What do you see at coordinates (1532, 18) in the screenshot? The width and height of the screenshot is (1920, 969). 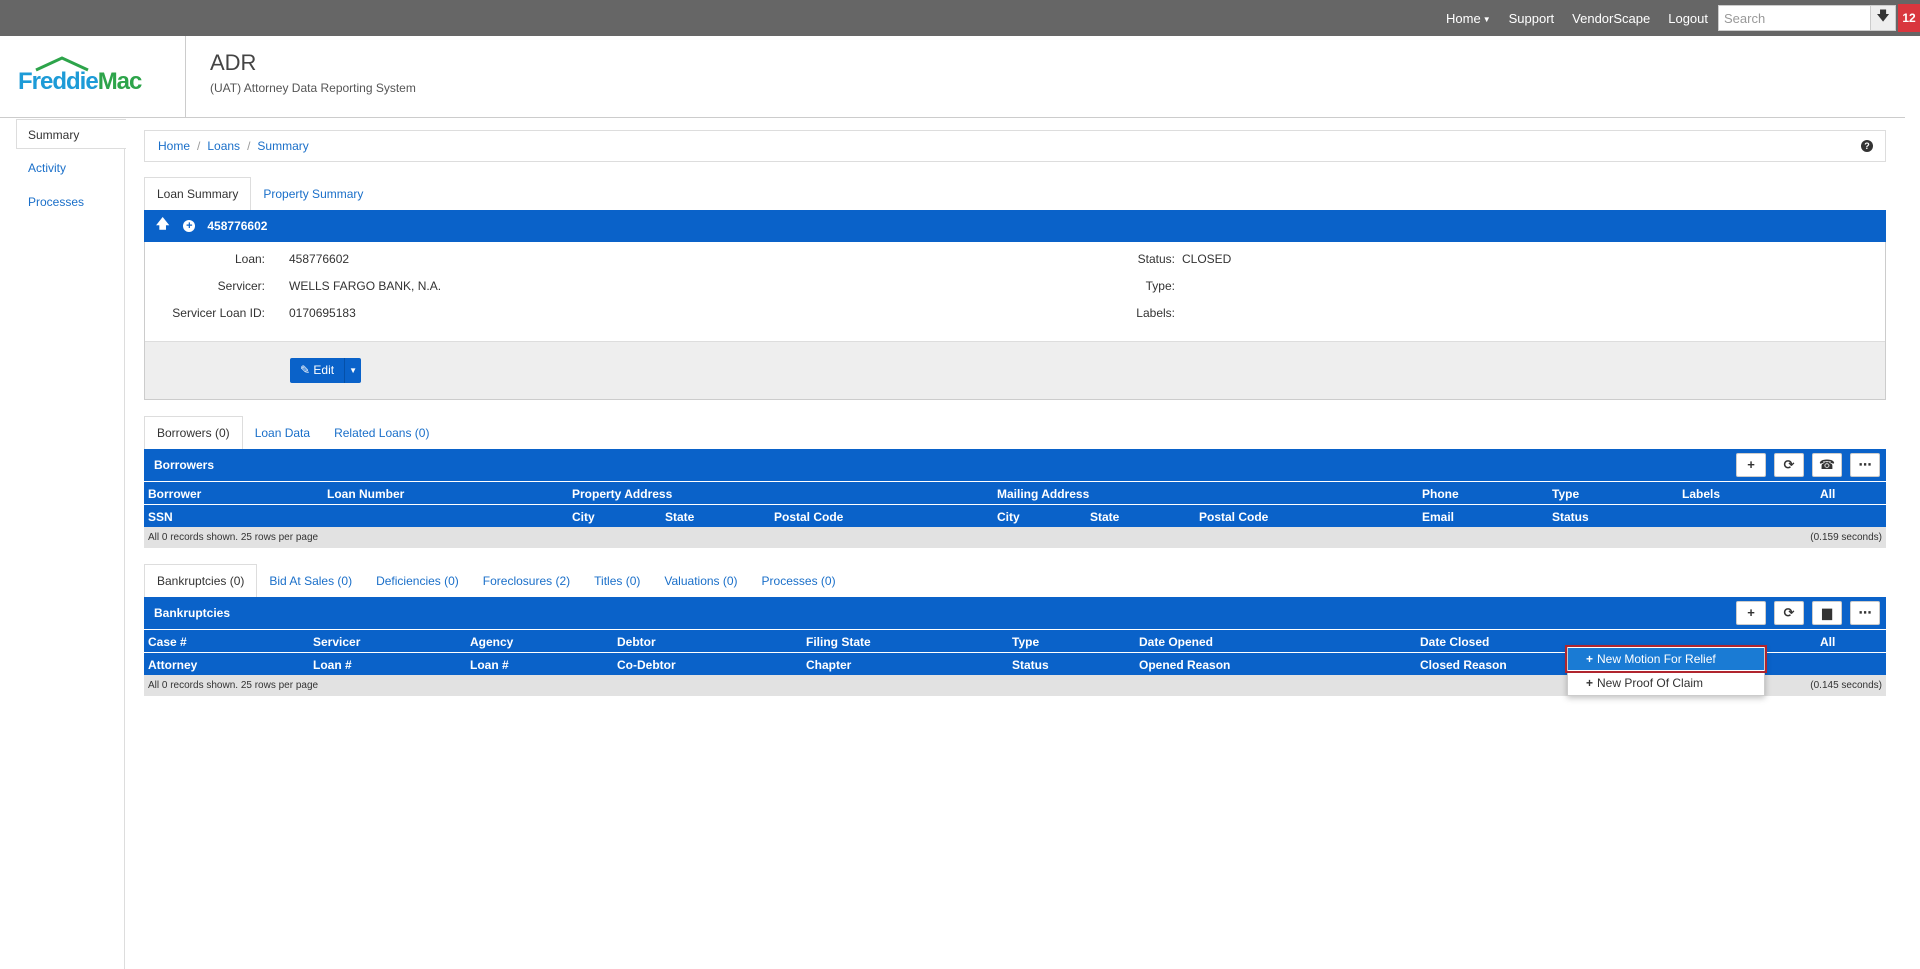 I see `nav-support: Support` at bounding box center [1532, 18].